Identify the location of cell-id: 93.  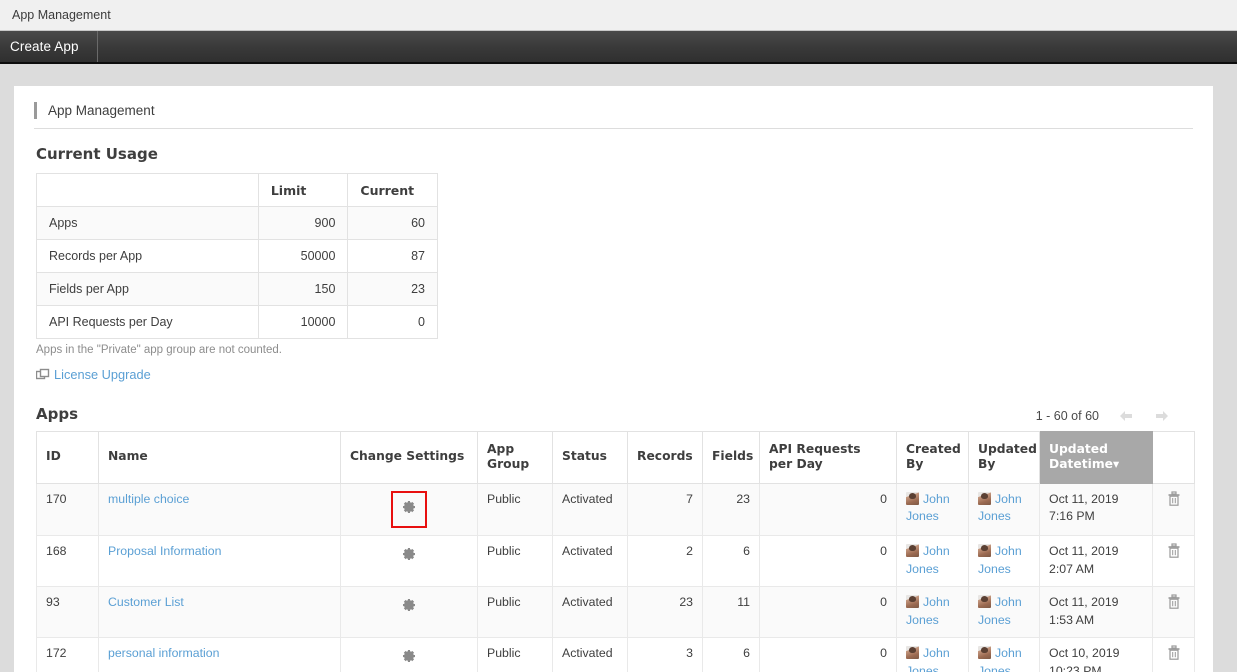
(67, 612).